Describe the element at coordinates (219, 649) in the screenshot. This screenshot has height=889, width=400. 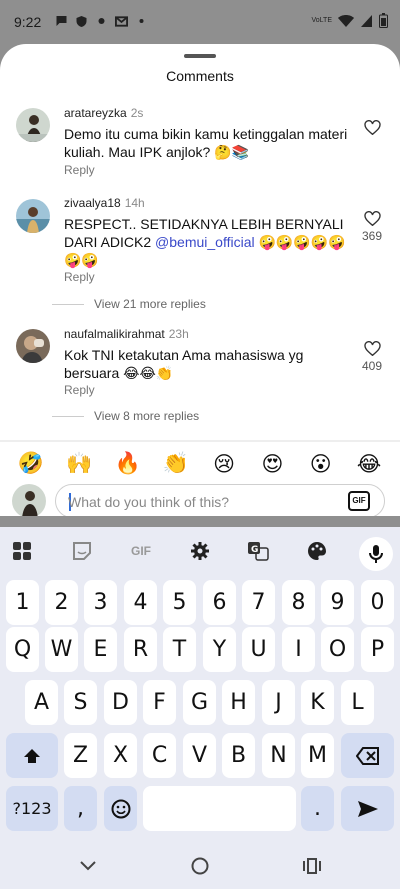
I see `key-y: Y` at that location.